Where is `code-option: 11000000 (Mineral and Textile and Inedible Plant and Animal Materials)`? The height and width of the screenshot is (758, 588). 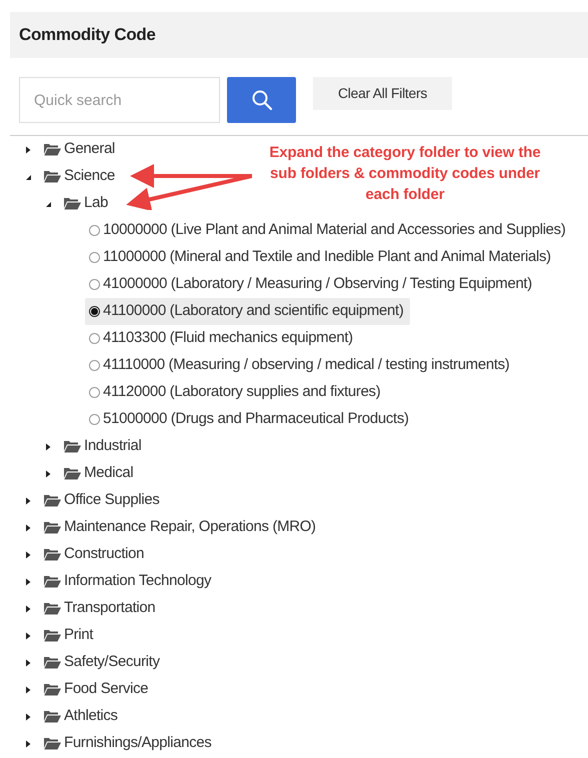 code-option: 11000000 (Mineral and Textile and Inedible Plant and Animal Materials) is located at coordinates (321, 257).